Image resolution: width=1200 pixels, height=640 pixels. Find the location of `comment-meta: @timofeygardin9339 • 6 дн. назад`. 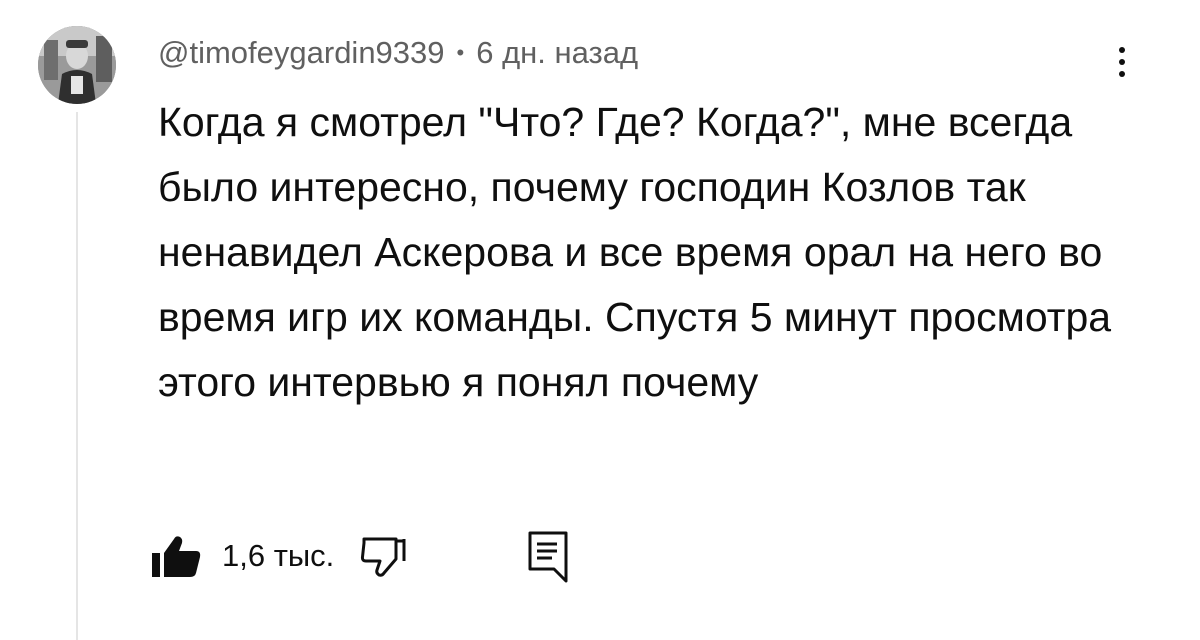

comment-meta: @timofeygardin9339 • 6 дн. назад is located at coordinates (398, 53).